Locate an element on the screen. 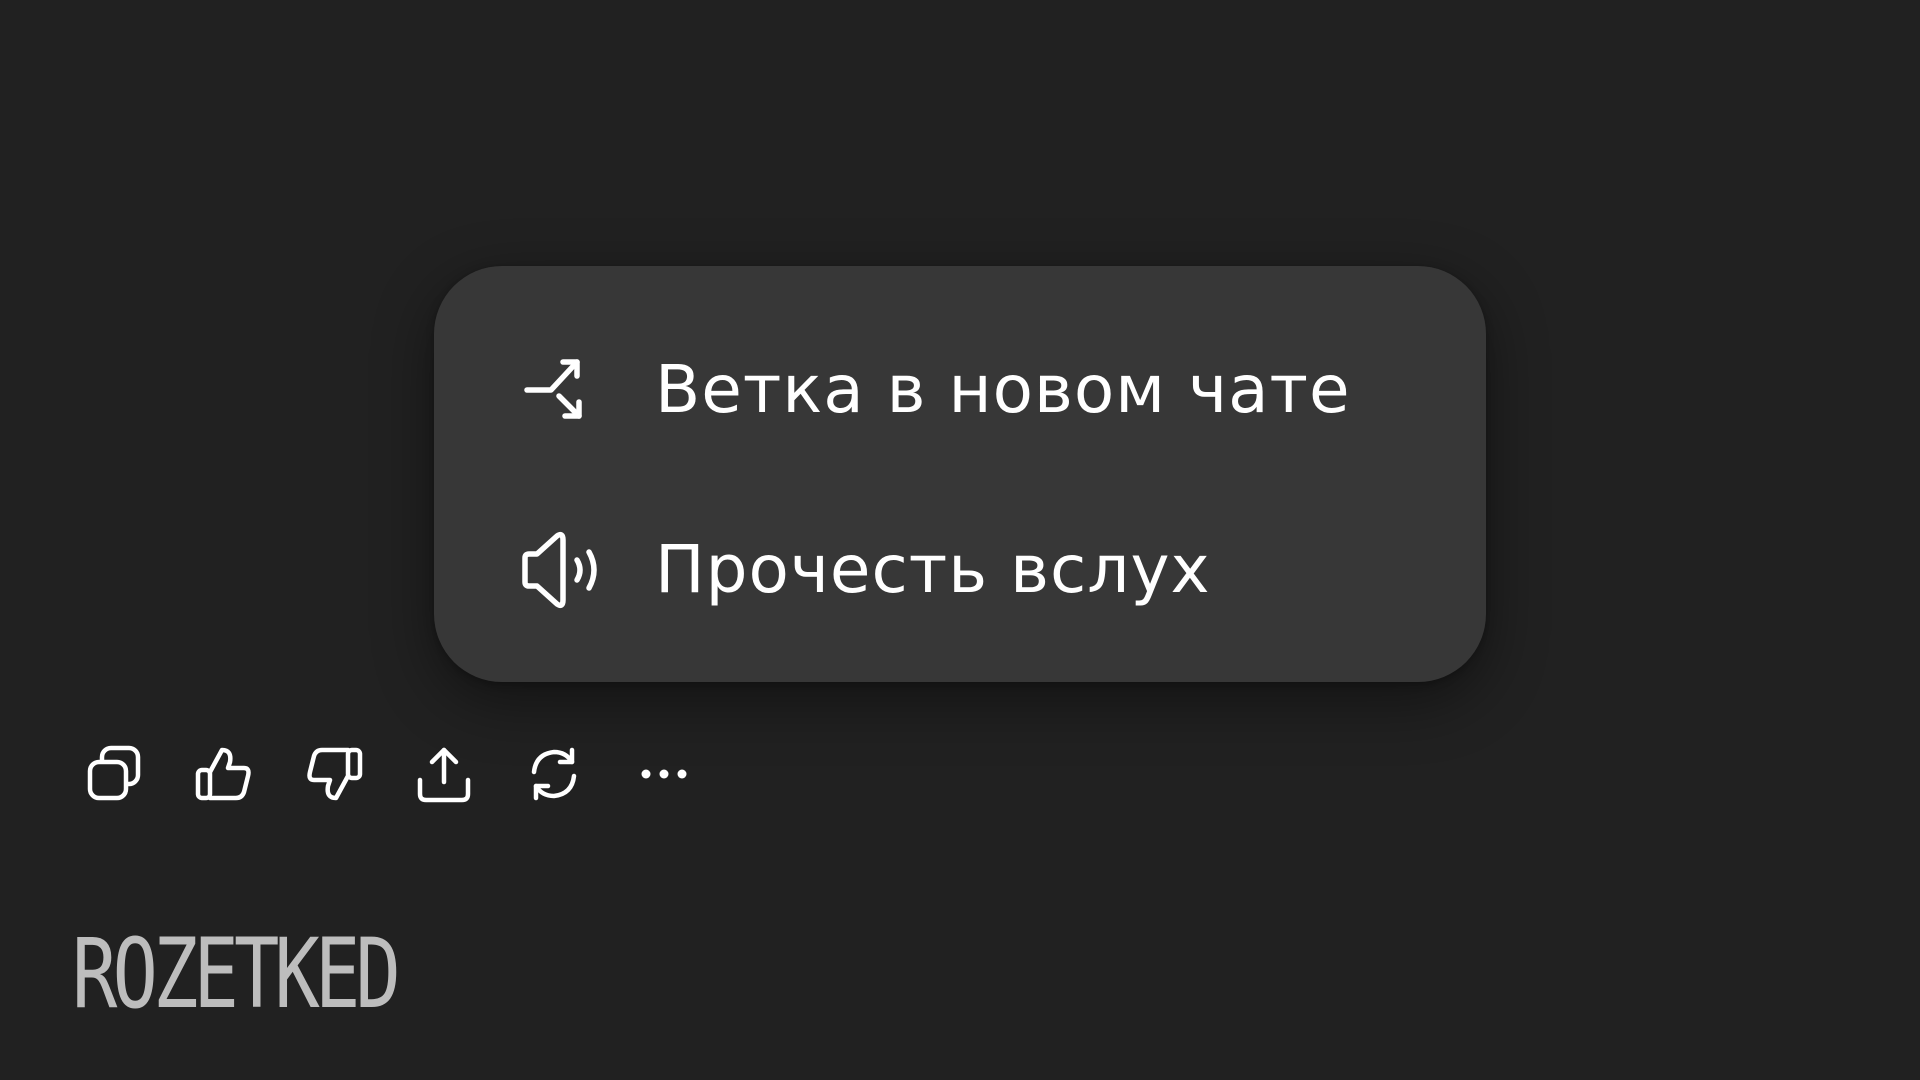  more-button is located at coordinates (664, 774).